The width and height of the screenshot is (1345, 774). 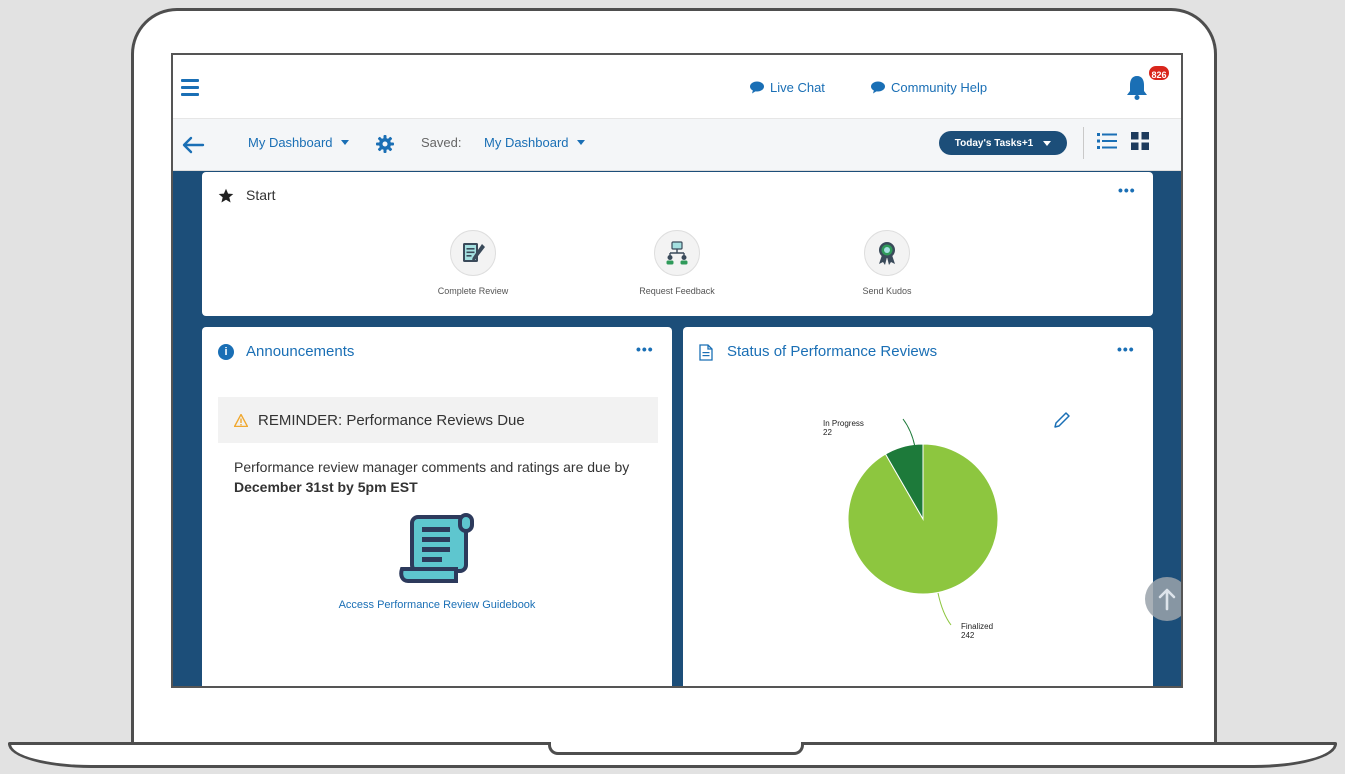 What do you see at coordinates (1062, 420) in the screenshot?
I see `edit-pencil-icon` at bounding box center [1062, 420].